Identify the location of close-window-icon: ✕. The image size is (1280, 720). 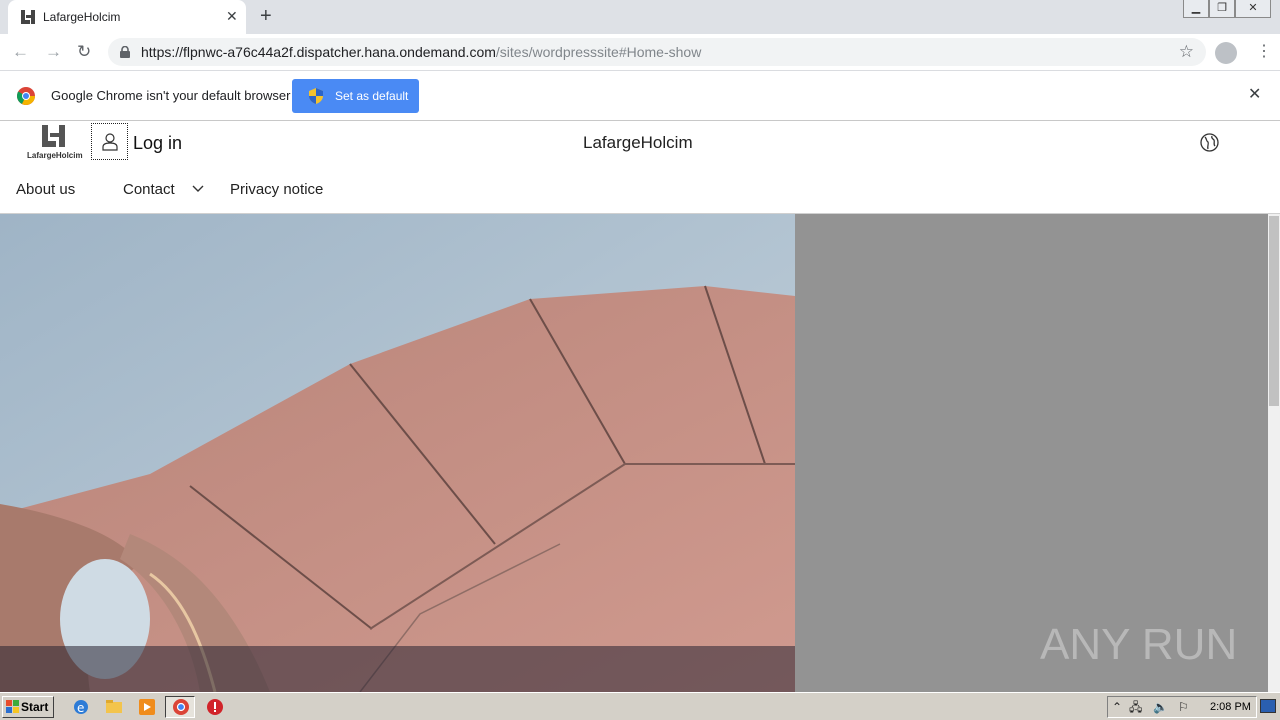
(1253, 9).